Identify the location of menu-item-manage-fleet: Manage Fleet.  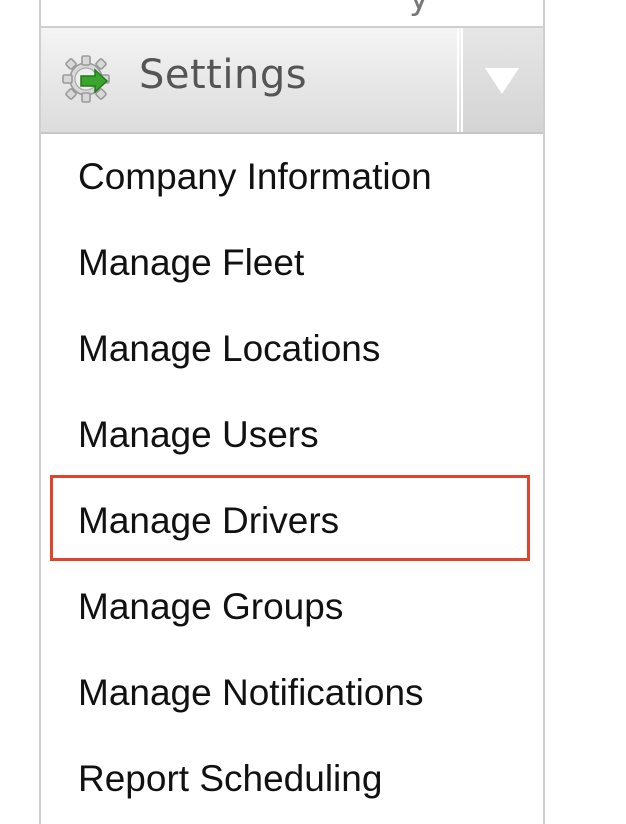
(292, 263).